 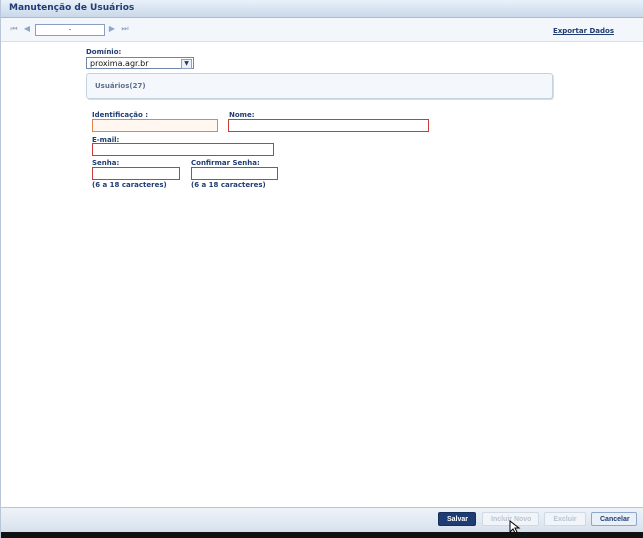 I want to click on title-bar: Manutenção de Usuários, so click(x=322, y=9).